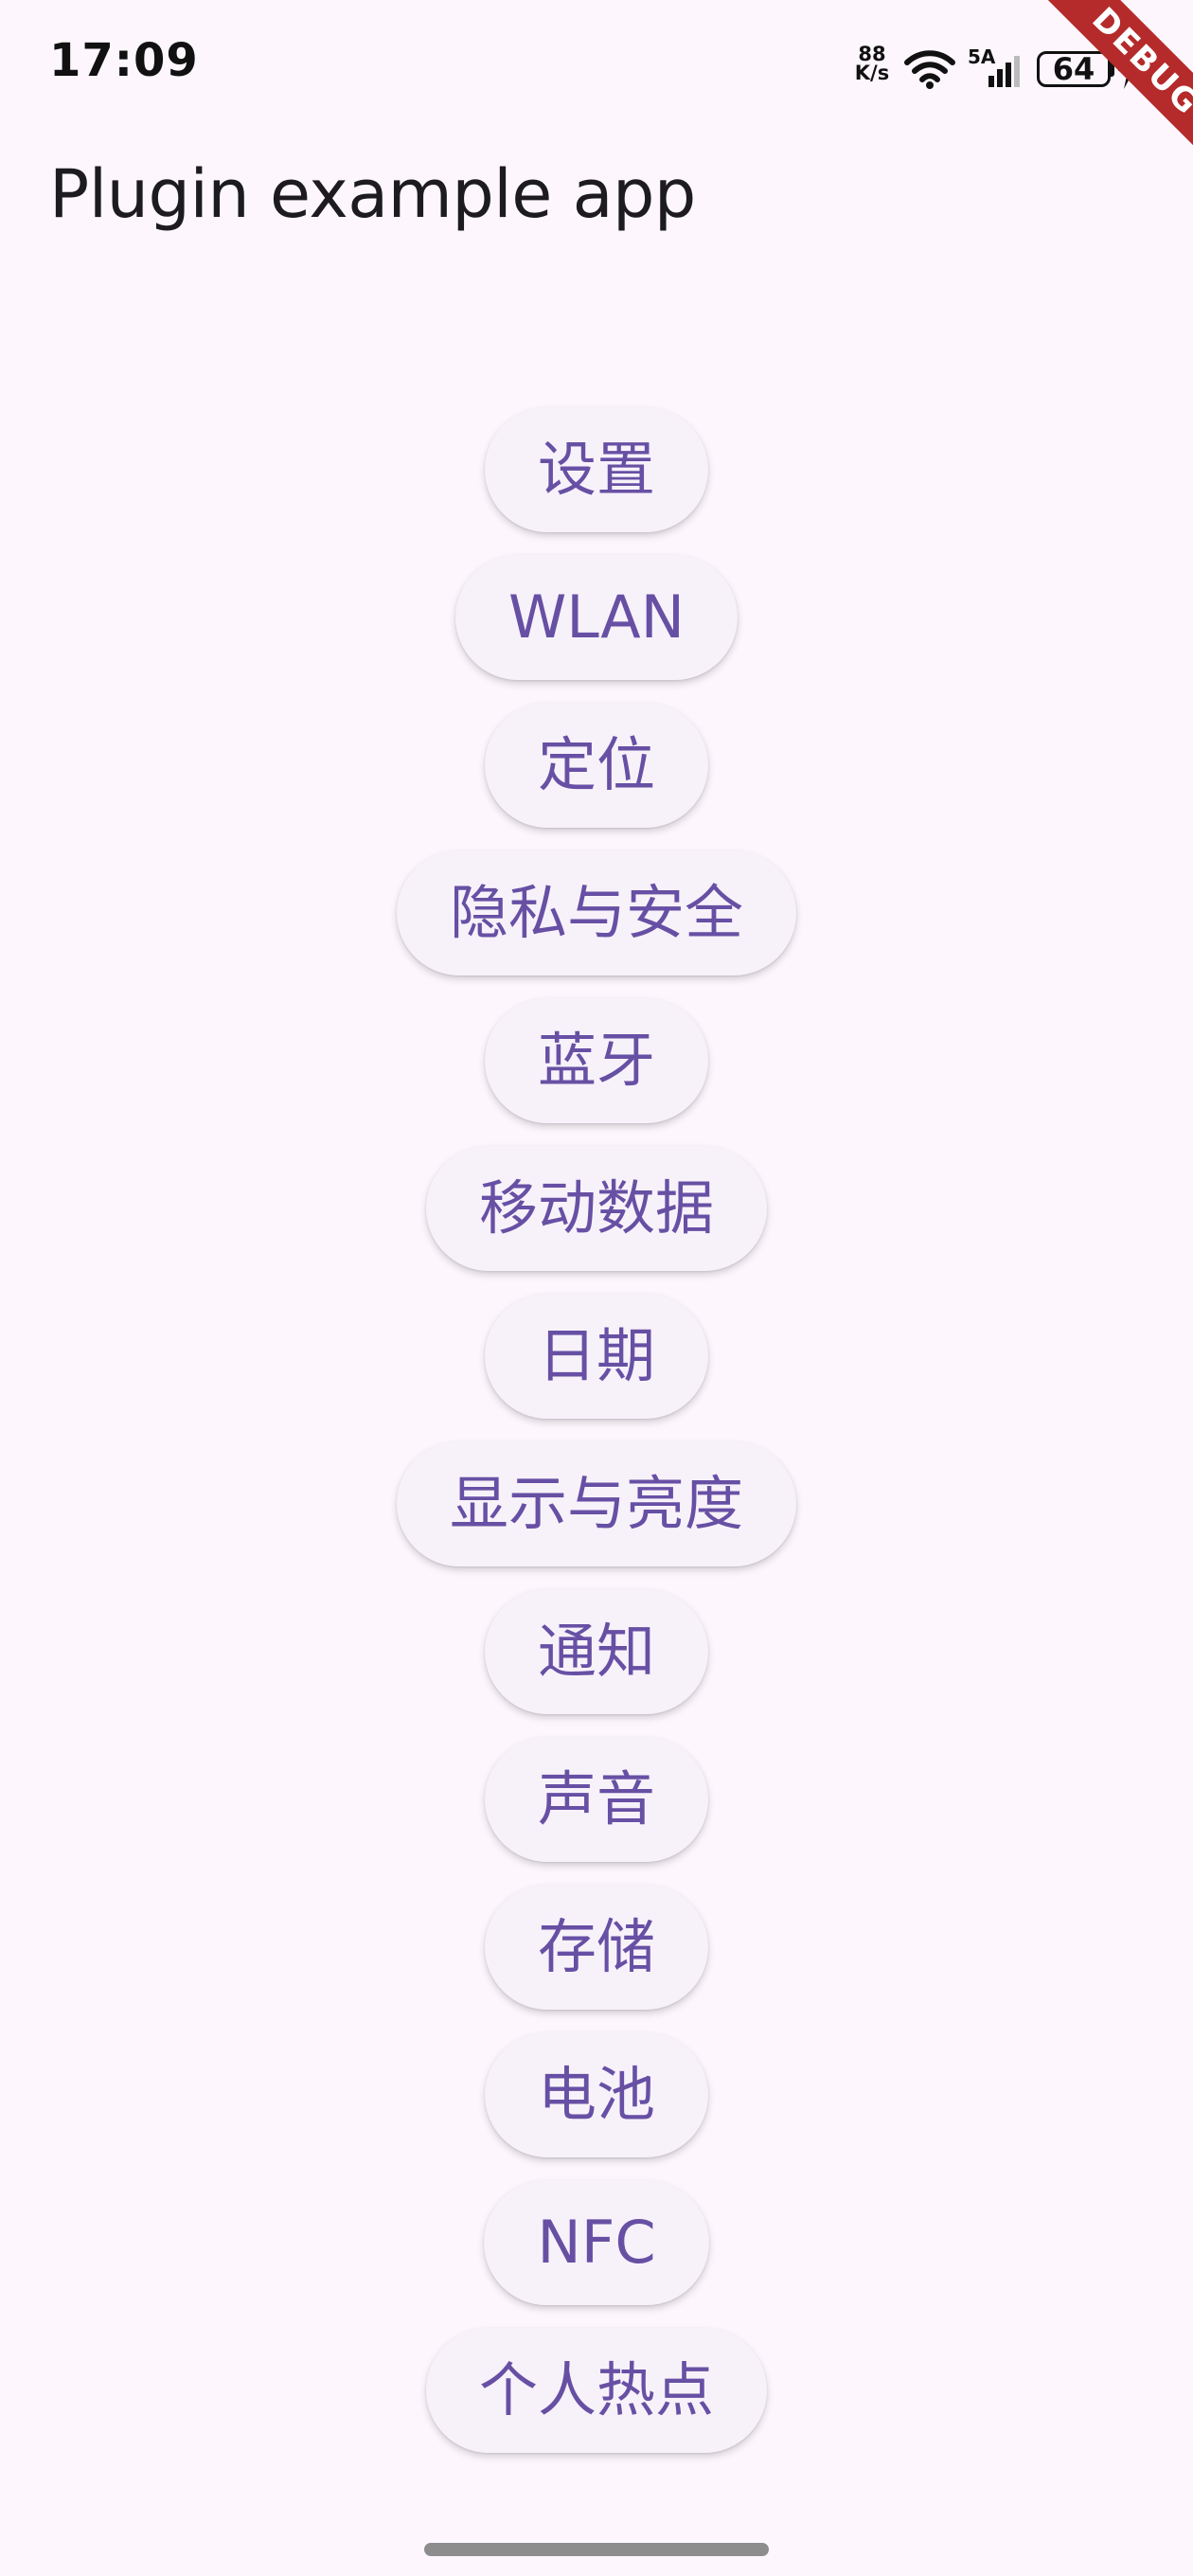  What do you see at coordinates (596, 2242) in the screenshot?
I see `nfc-button: NFC` at bounding box center [596, 2242].